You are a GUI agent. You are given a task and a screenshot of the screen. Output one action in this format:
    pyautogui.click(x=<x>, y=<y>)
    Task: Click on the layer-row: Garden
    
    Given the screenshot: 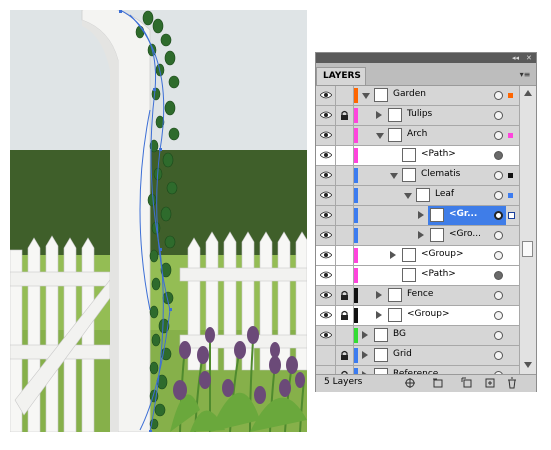 What is the action you would take?
    pyautogui.click(x=417, y=96)
    